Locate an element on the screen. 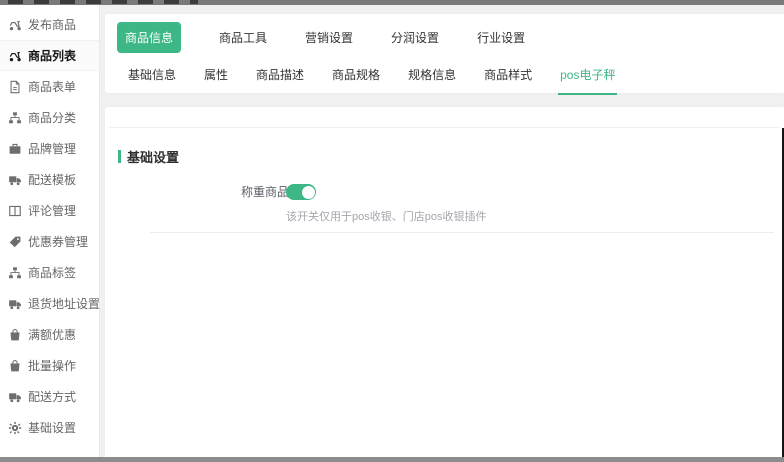 The height and width of the screenshot is (462, 784). sidebar-item-label: 评论管理 is located at coordinates (52, 211).